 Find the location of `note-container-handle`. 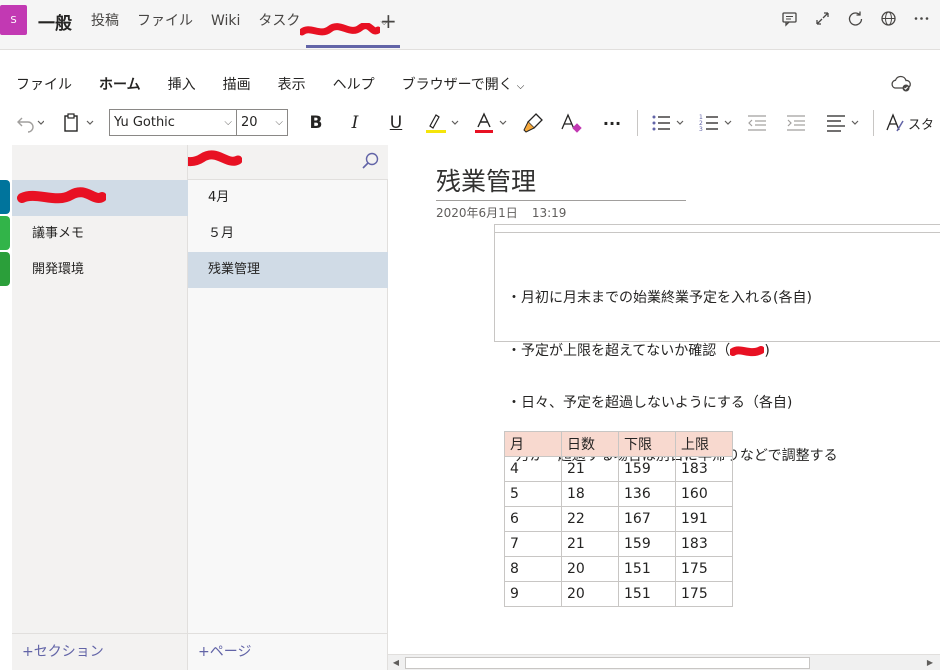

note-container-handle is located at coordinates (717, 229).